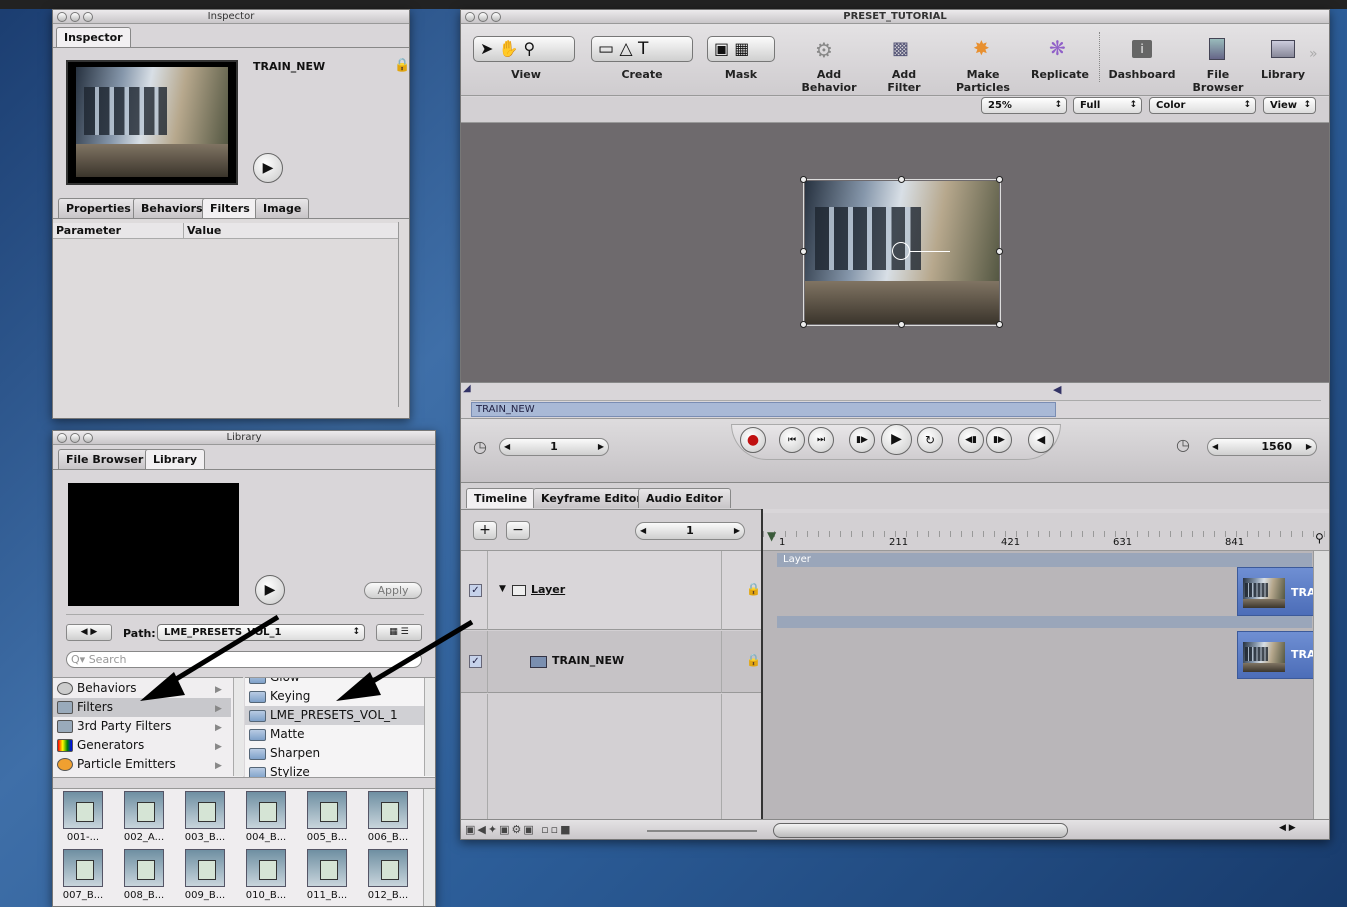  I want to click on annotation-arrows, so click(307, 657).